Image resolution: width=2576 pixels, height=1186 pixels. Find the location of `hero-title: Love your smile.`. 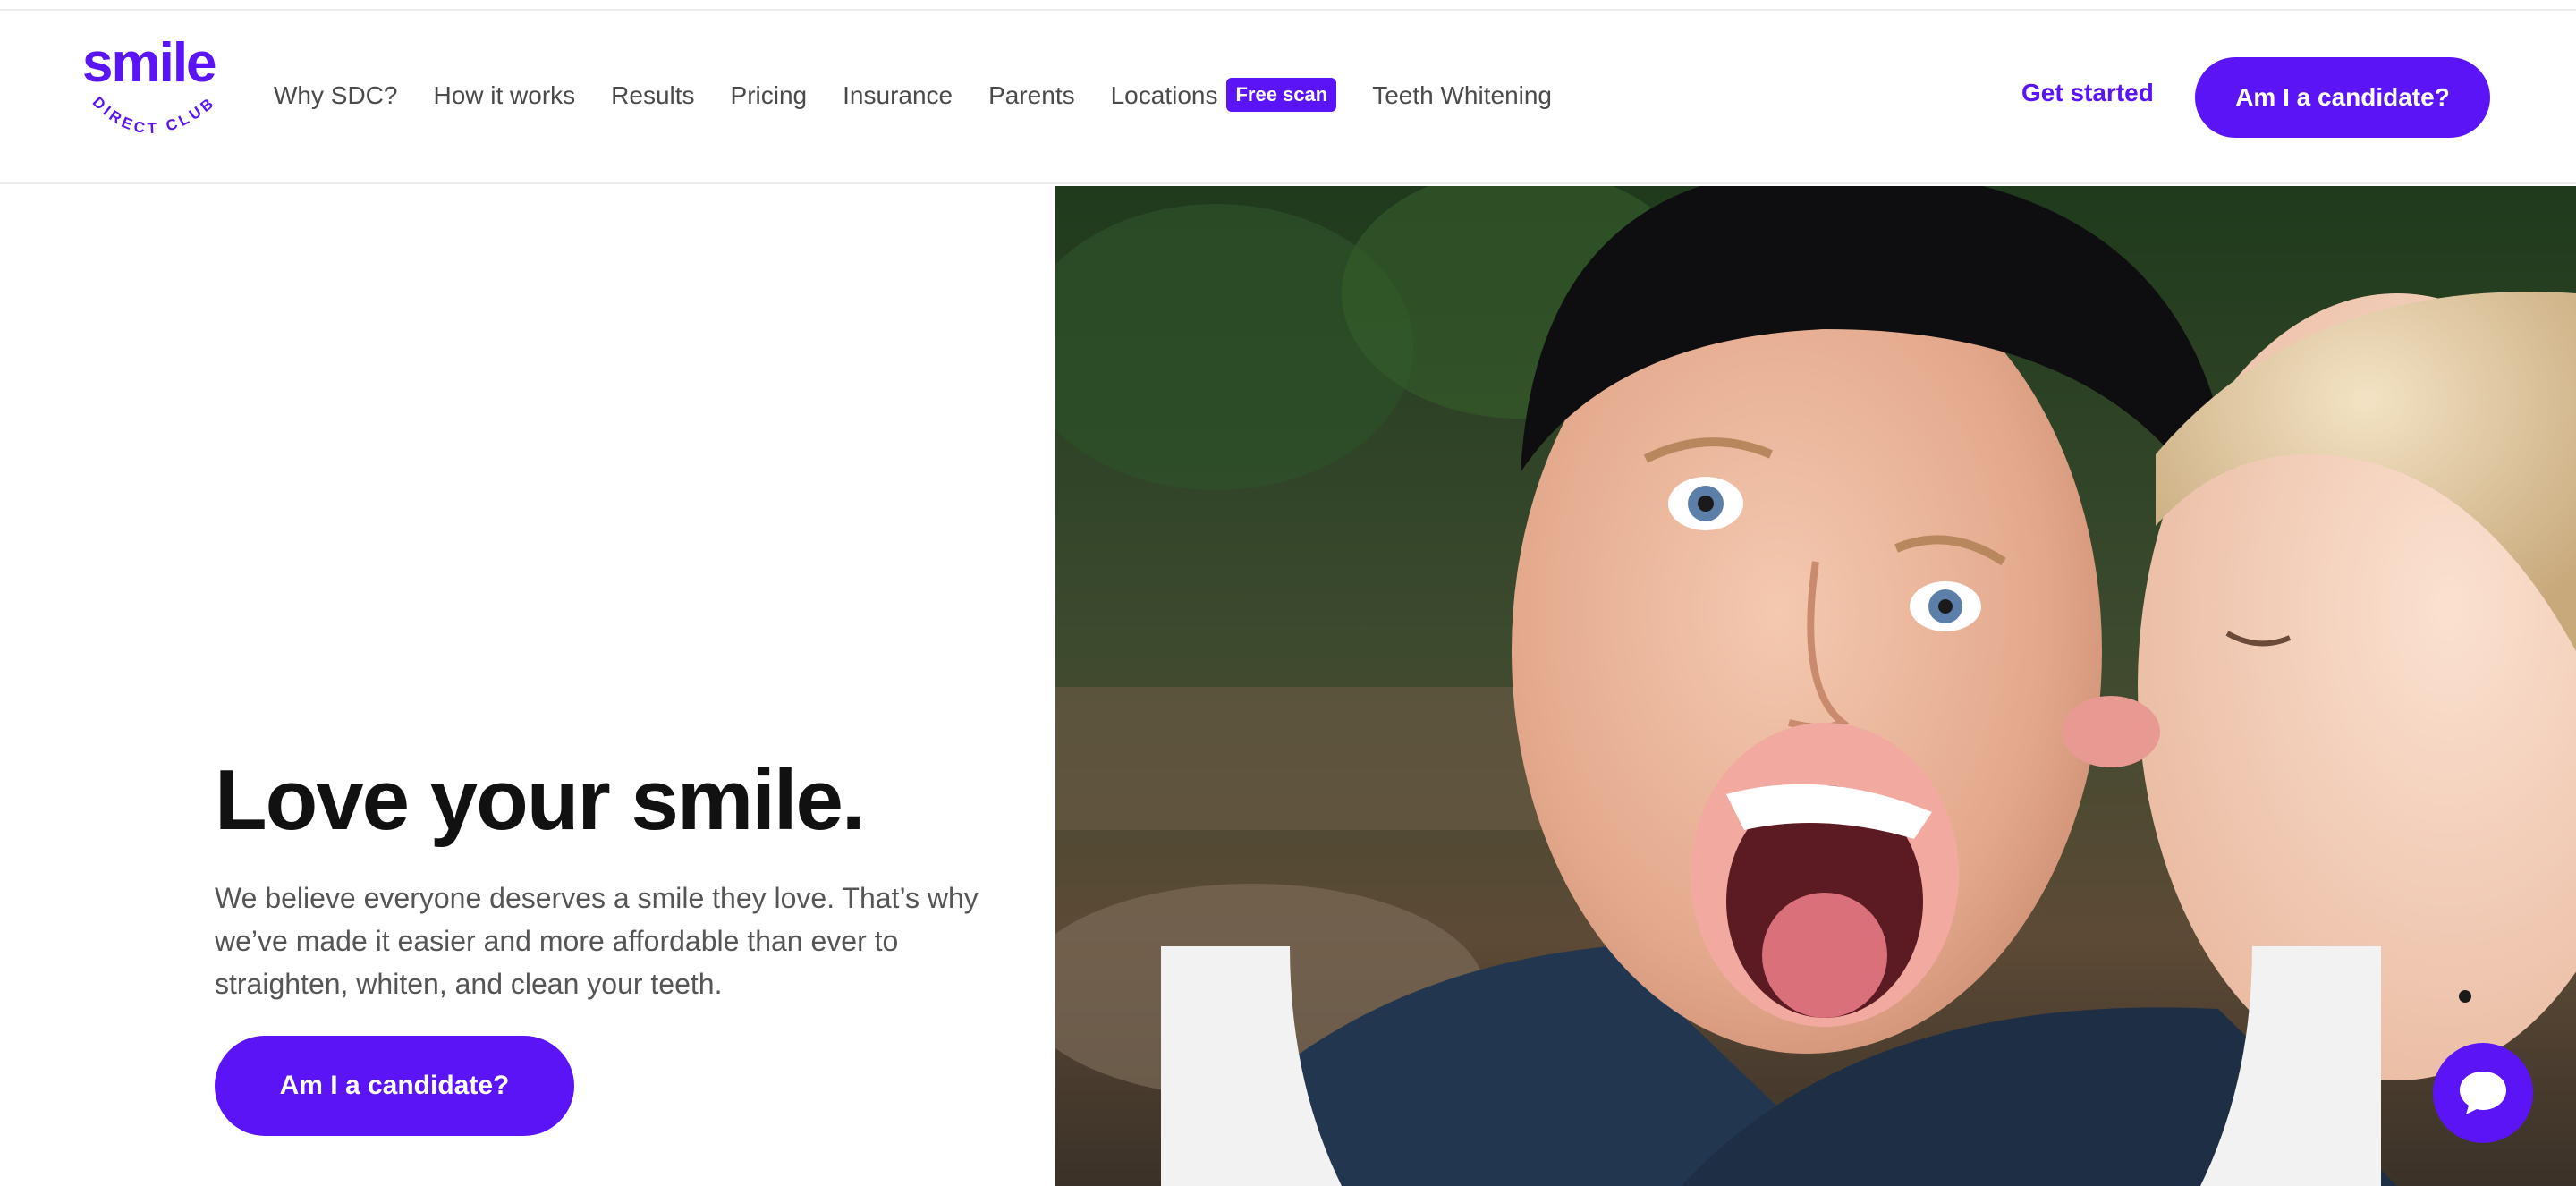

hero-title: Love your smile. is located at coordinates (540, 800).